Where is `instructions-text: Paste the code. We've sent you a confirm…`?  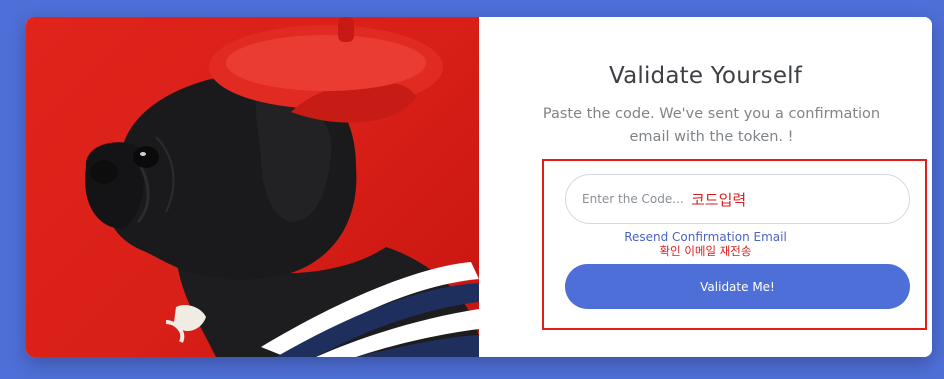 instructions-text: Paste the code. We've sent you a confirm… is located at coordinates (711, 125).